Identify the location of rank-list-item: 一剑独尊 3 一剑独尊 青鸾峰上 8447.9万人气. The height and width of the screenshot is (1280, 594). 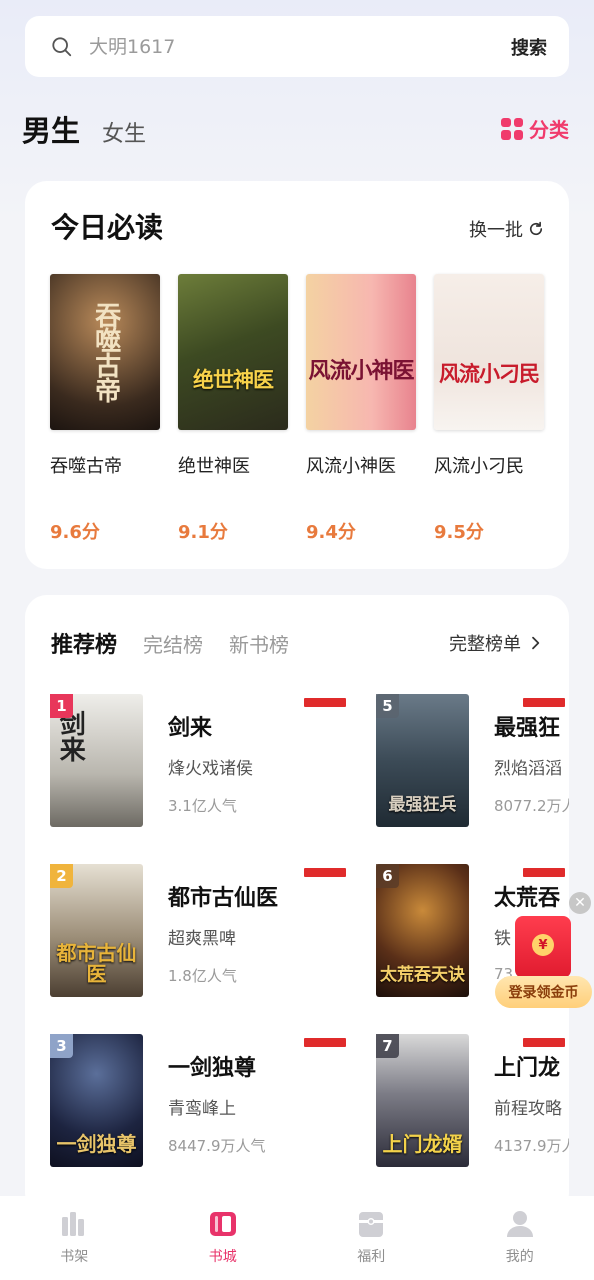
(200, 1102).